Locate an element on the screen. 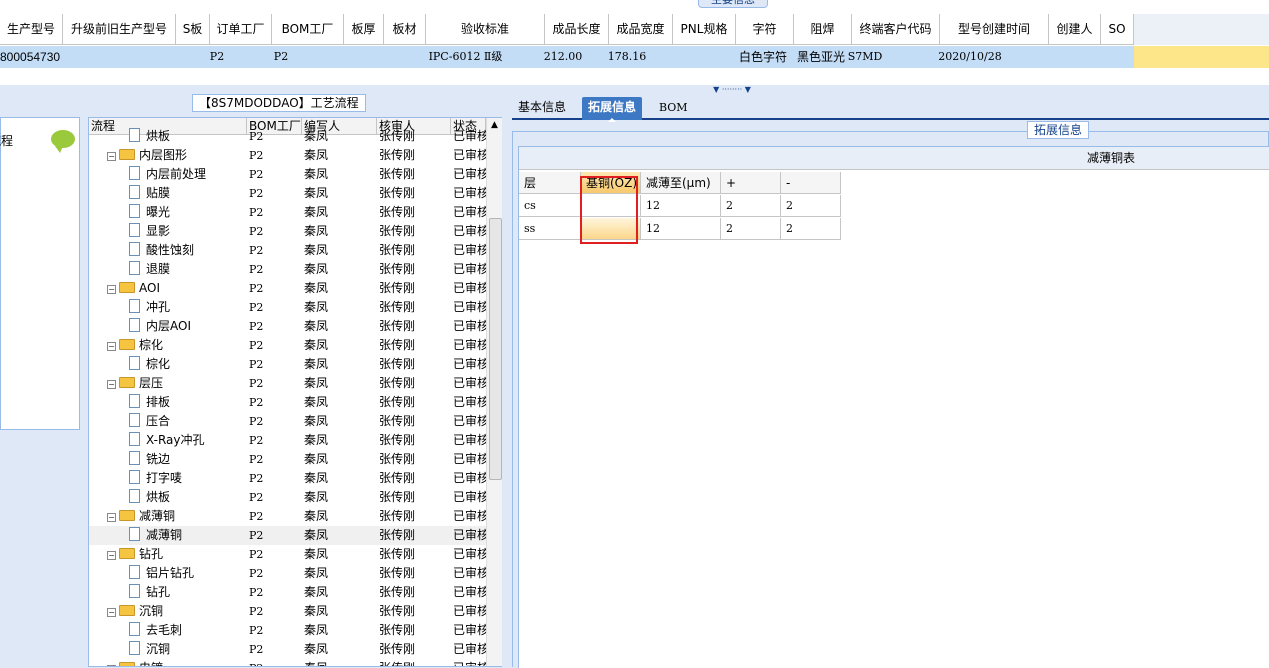 This screenshot has width=1269, height=668. grid-col-layer: 层 is located at coordinates (550, 183).